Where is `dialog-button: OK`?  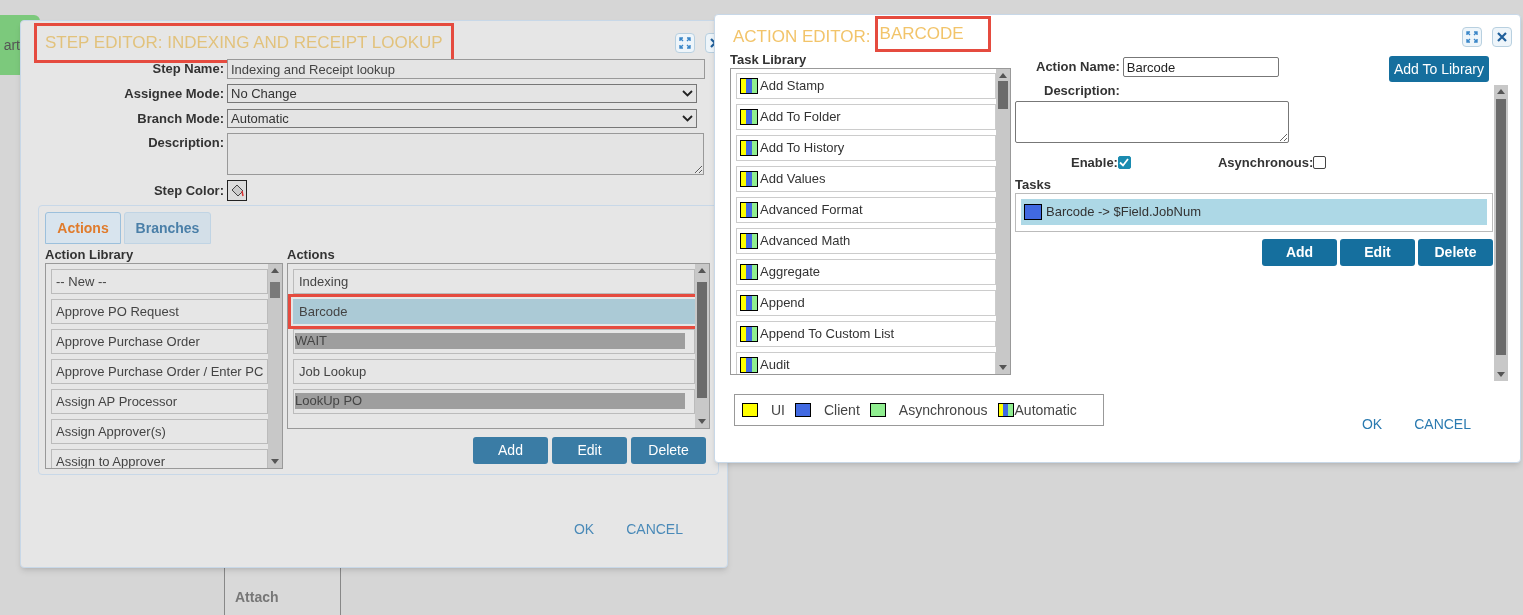
dialog-button: OK is located at coordinates (1372, 424).